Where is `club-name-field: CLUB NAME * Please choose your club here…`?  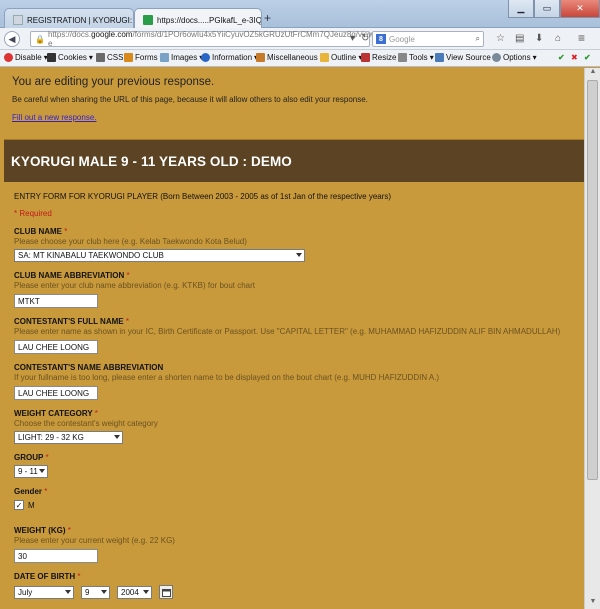
club-name-field: CLUB NAME * Please choose your club here… is located at coordinates (294, 244).